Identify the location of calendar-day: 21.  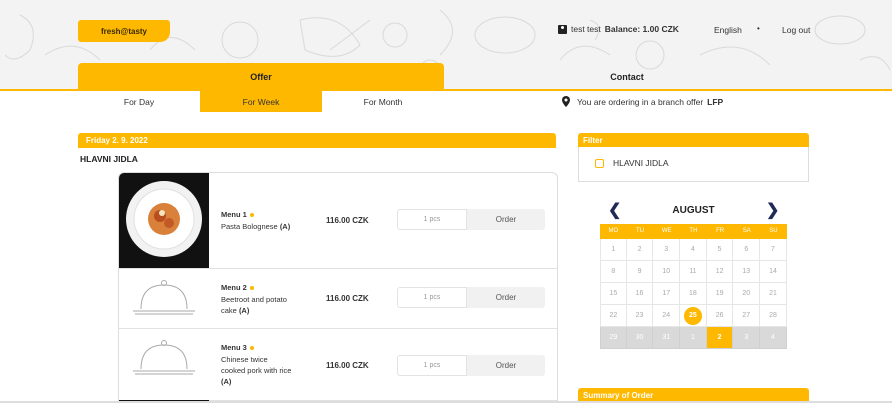
(773, 294).